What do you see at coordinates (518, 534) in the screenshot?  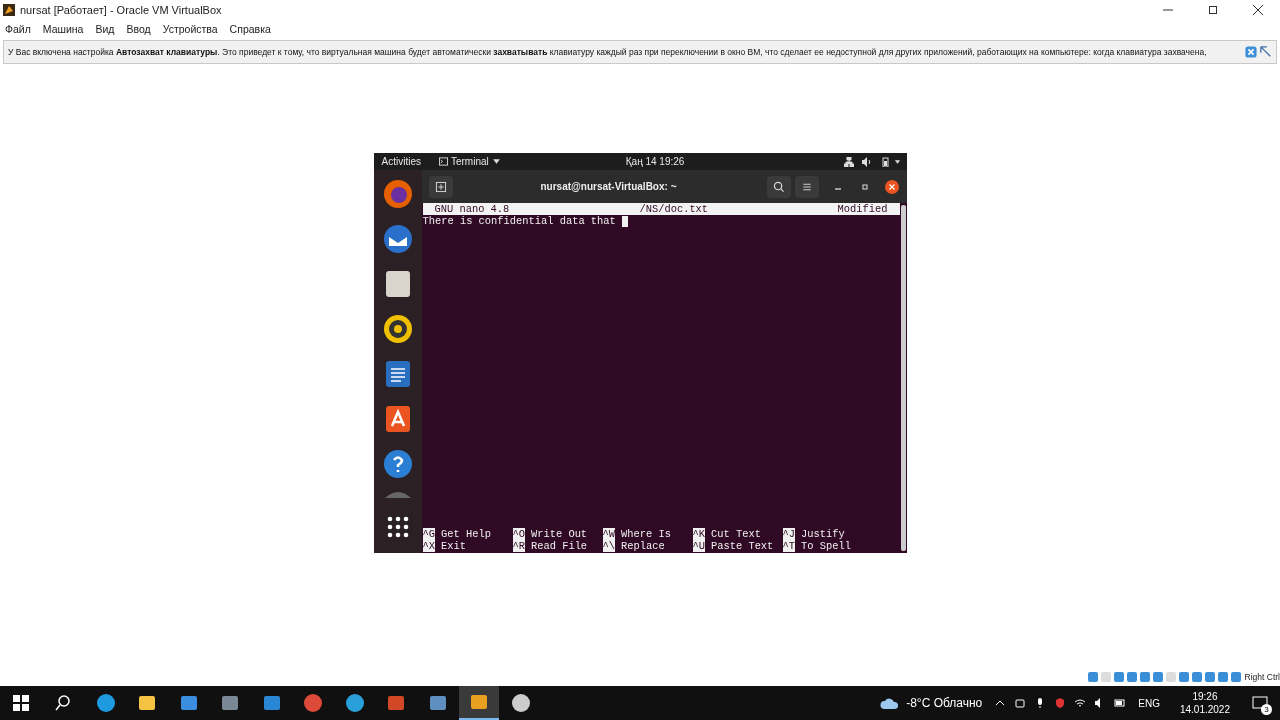 I see `shortcut-key: ^O` at bounding box center [518, 534].